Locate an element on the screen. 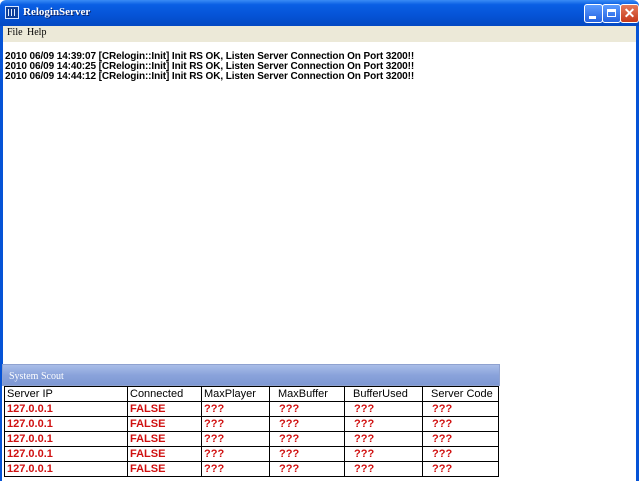 This screenshot has width=639, height=481. system-scout-title-bar: System Scout is located at coordinates (251, 375).